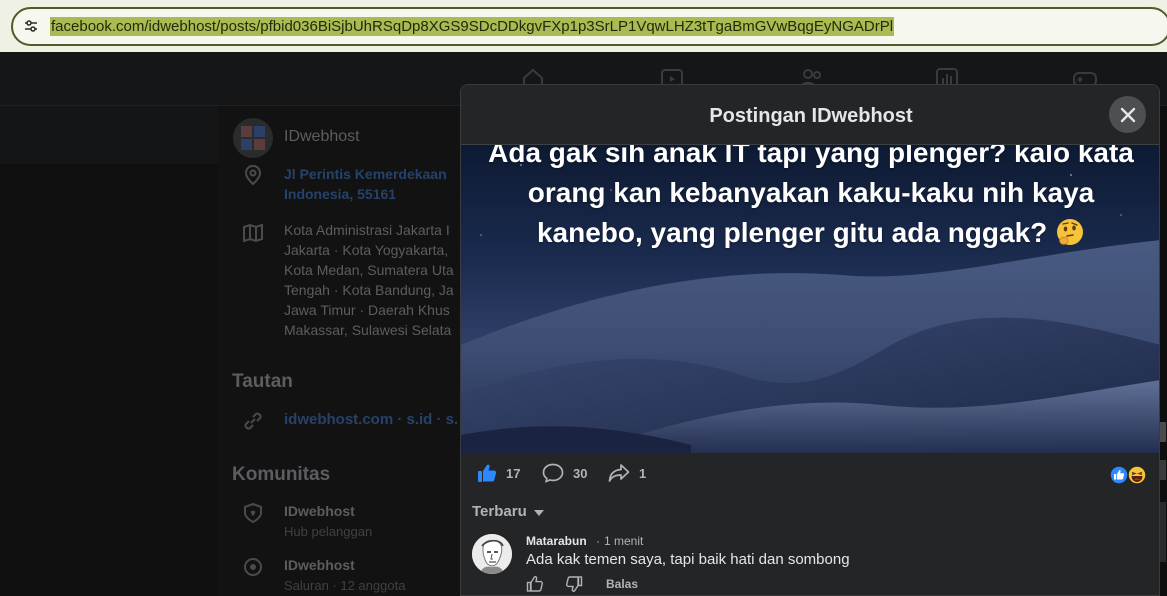 This screenshot has width=1167, height=596. What do you see at coordinates (384, 184) in the screenshot?
I see `page-address: Jl Perintis Kemerdekaan Indonesia, 55161` at bounding box center [384, 184].